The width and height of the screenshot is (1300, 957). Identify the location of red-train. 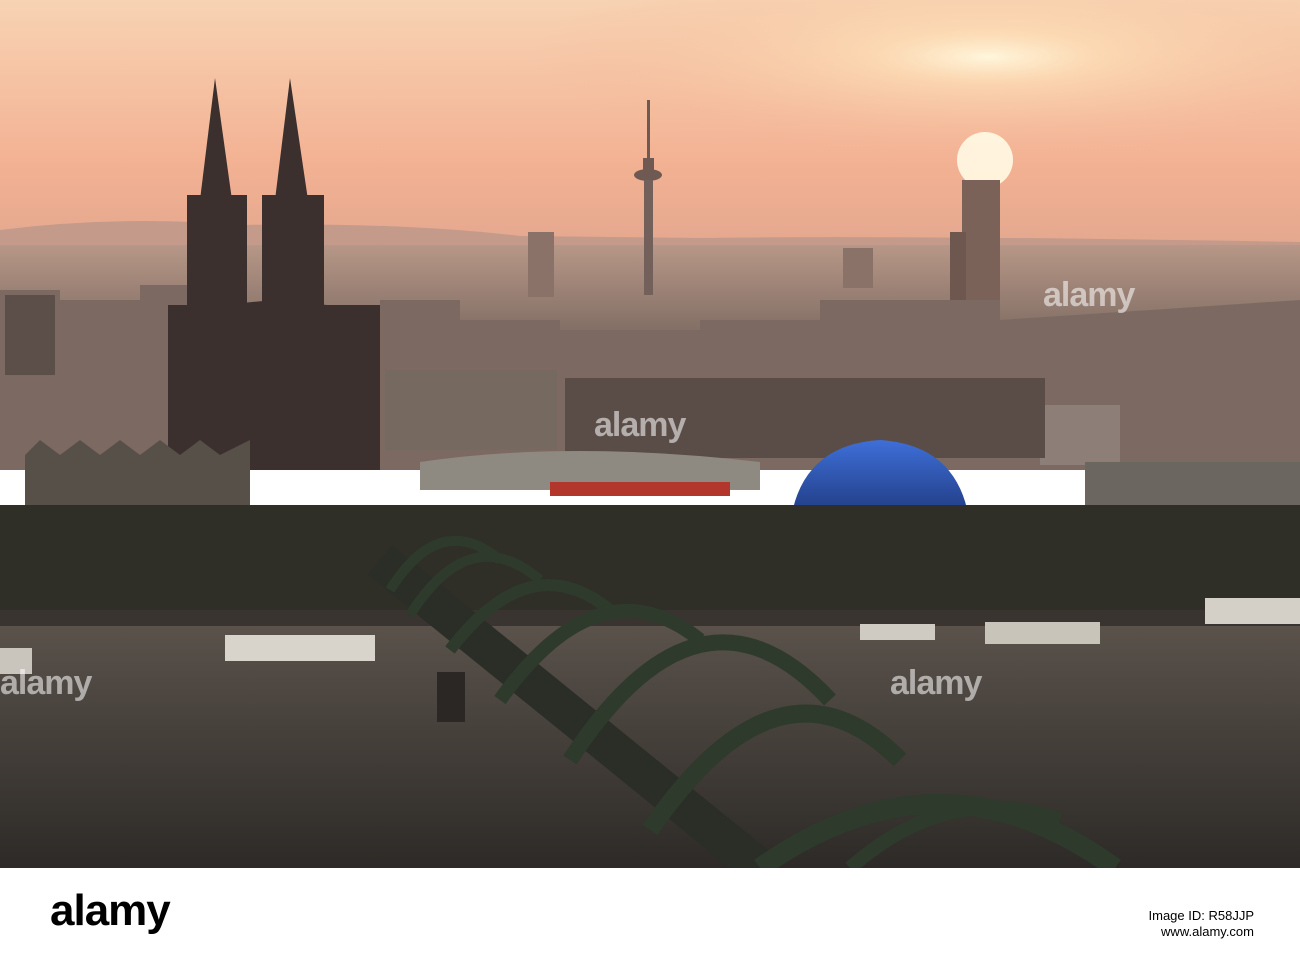
(640, 489).